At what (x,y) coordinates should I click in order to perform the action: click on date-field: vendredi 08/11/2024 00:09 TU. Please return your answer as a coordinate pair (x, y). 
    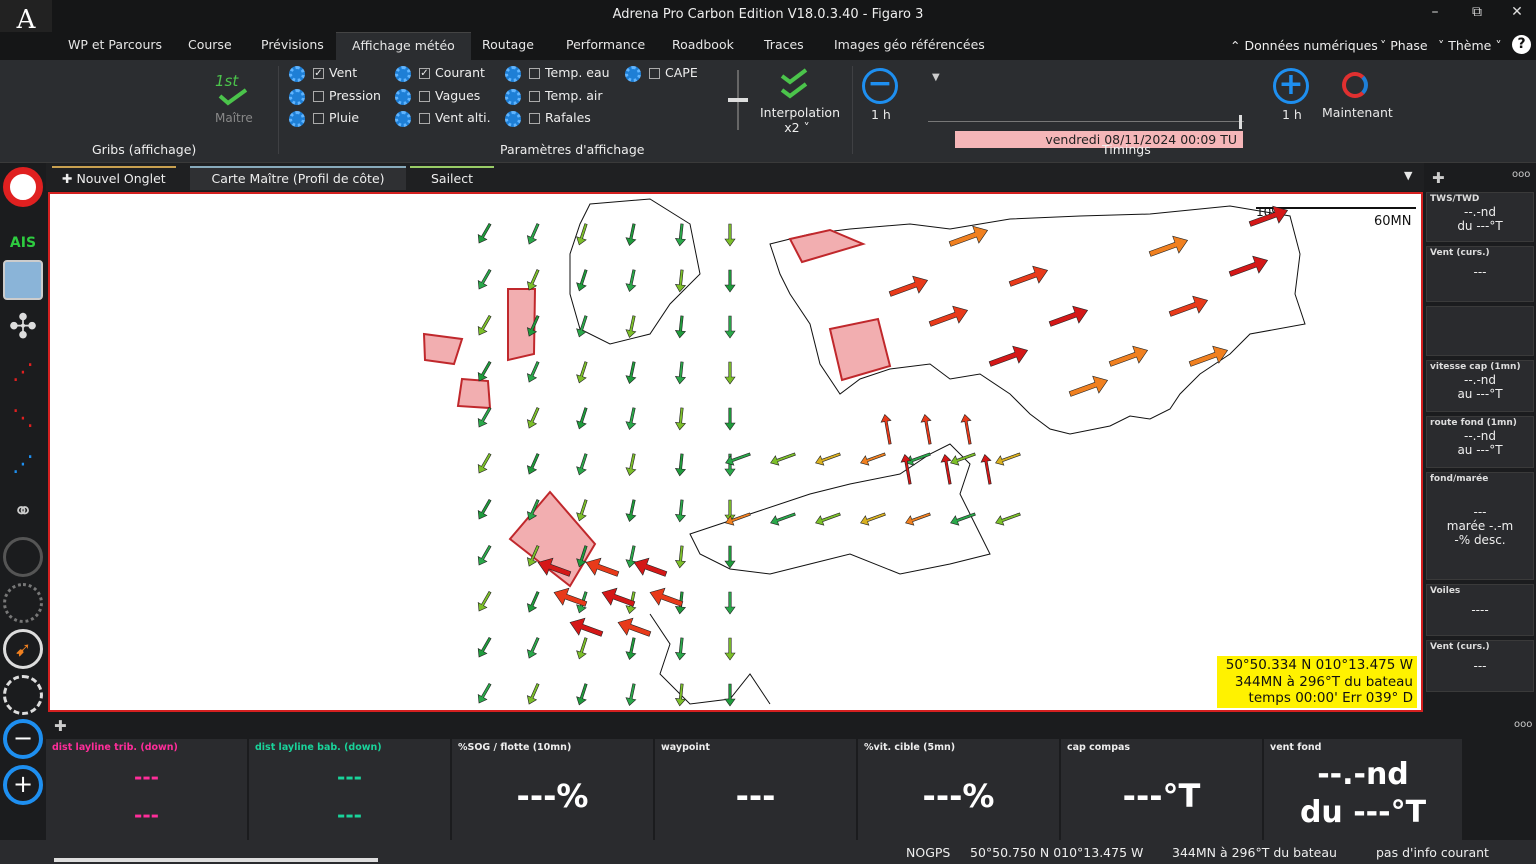
    Looking at the image, I should click on (1099, 139).